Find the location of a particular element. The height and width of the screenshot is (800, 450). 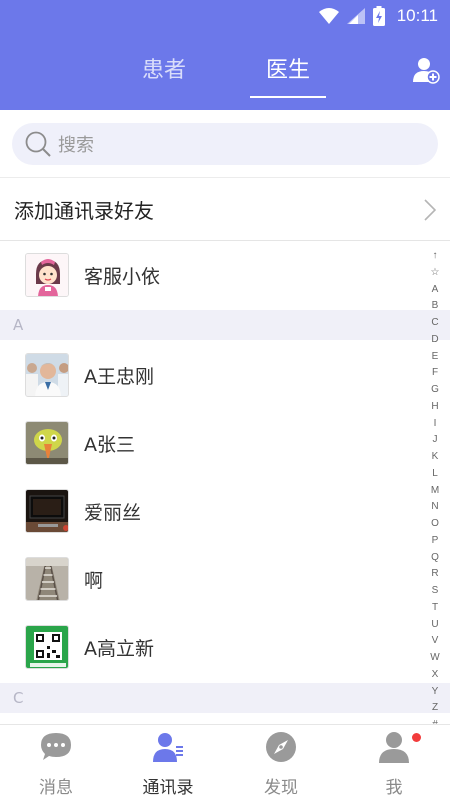

status-bar: 10:11 is located at coordinates (350, 16).